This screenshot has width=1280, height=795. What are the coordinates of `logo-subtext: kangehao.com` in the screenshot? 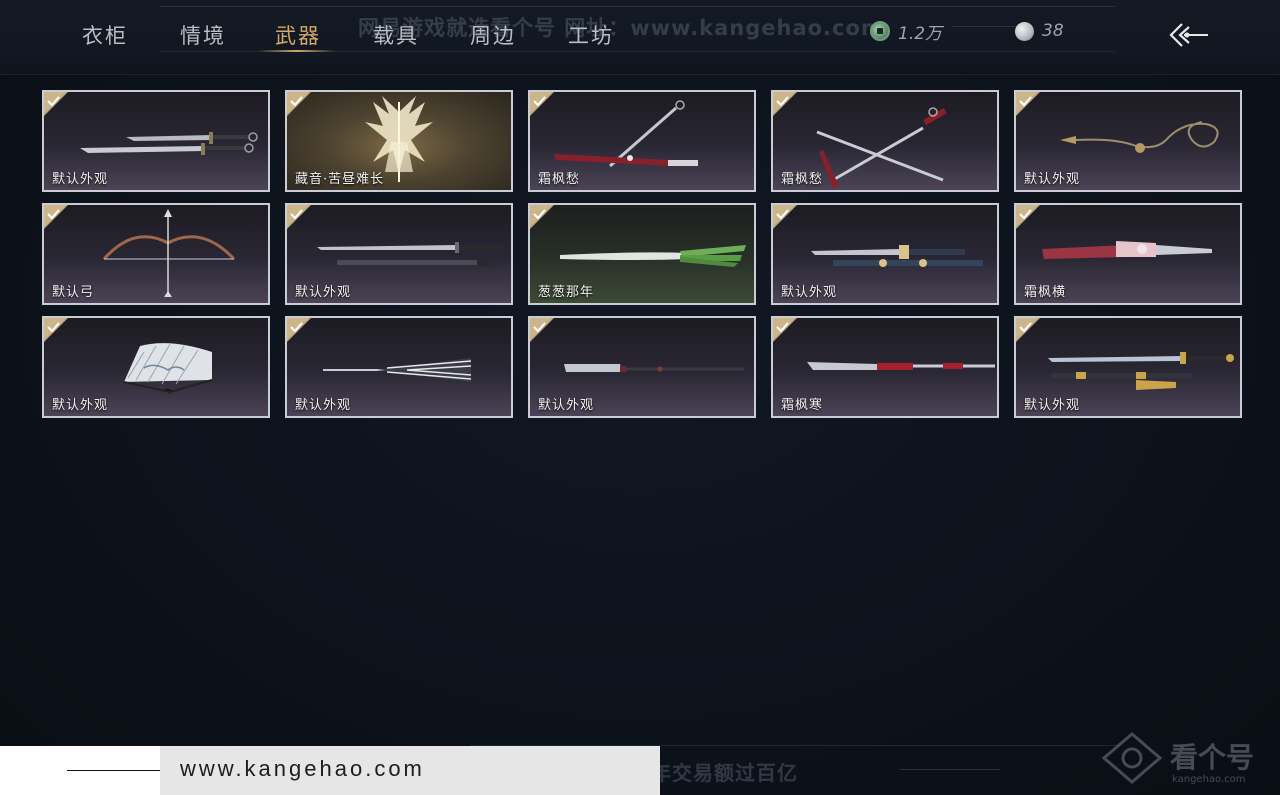 It's located at (1209, 779).